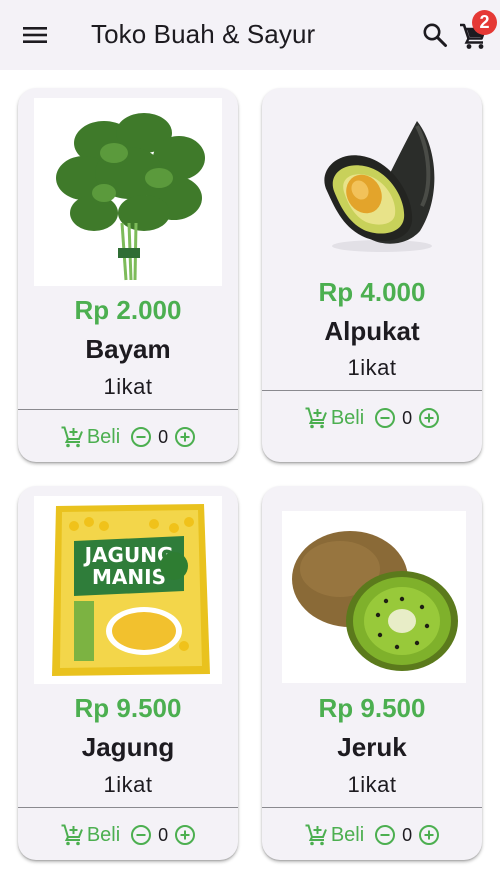  I want to click on corn-package-text-1: JAGUNG, so click(128, 555).